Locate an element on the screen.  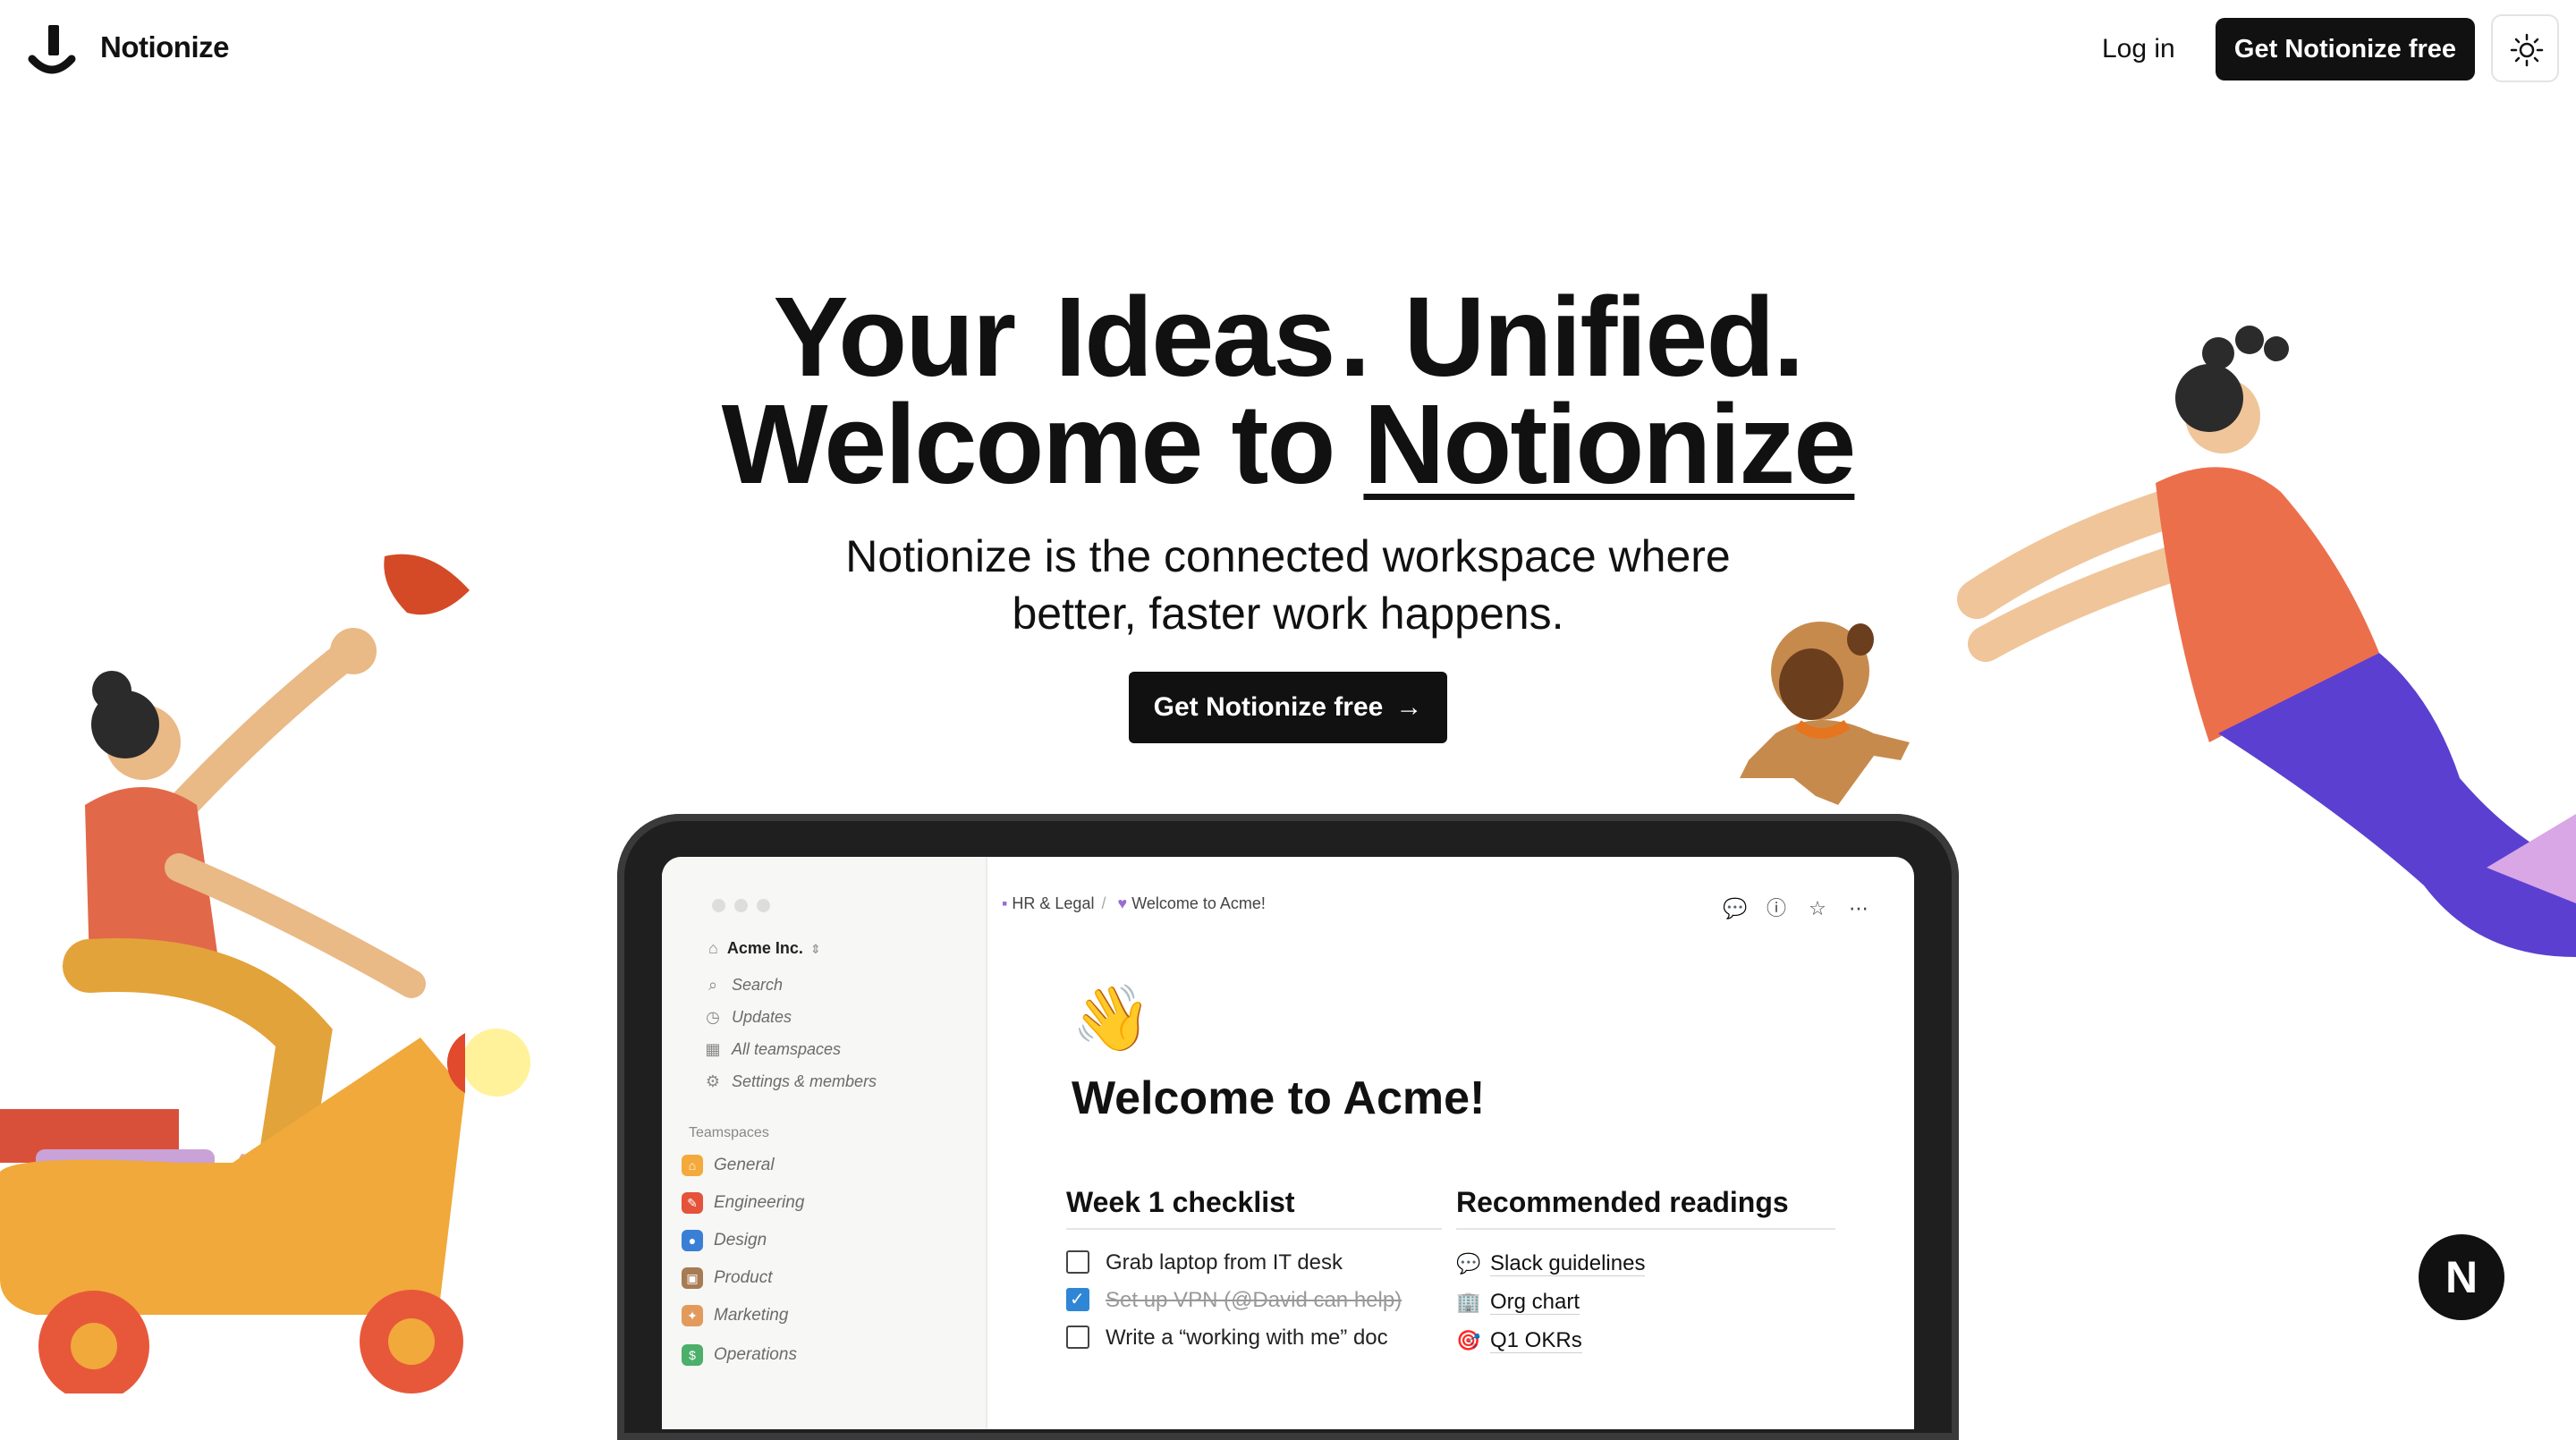
reading-link: 🎯 Q1 OKRs is located at coordinates (1645, 1340).